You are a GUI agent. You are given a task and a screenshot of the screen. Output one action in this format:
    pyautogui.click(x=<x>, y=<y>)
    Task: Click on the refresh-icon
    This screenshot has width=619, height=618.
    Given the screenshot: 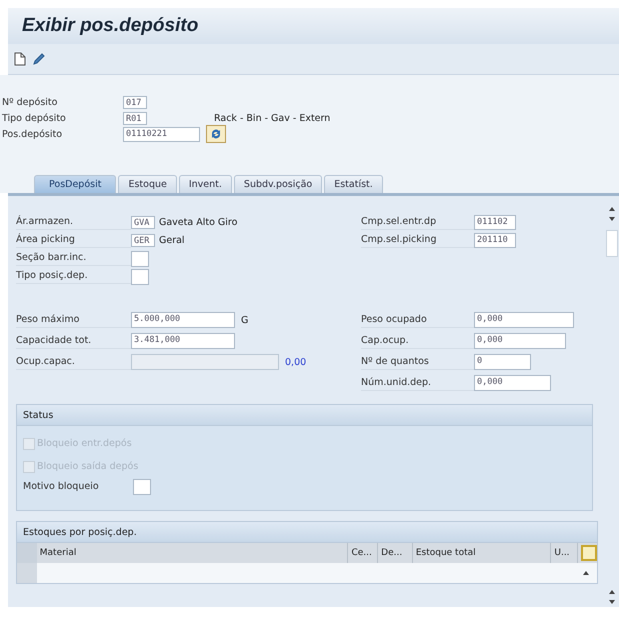 What is the action you would take?
    pyautogui.click(x=216, y=134)
    